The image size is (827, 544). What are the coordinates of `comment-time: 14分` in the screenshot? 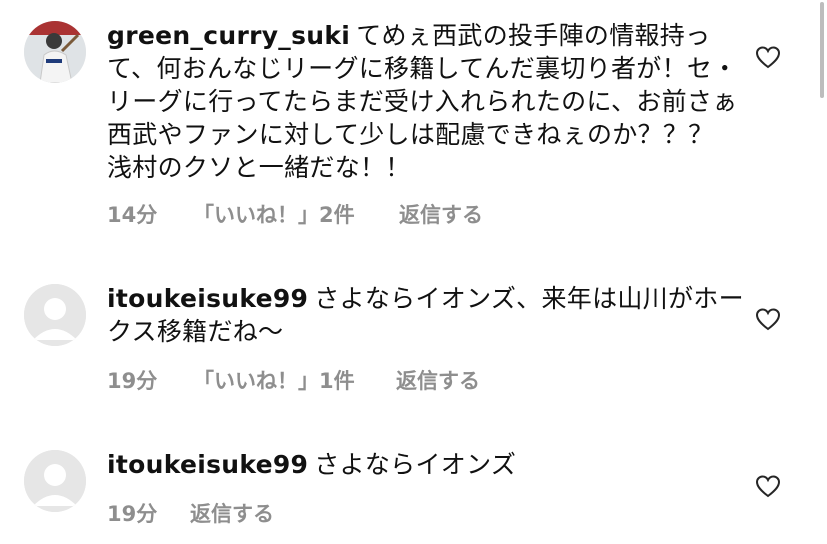 It's located at (132, 215).